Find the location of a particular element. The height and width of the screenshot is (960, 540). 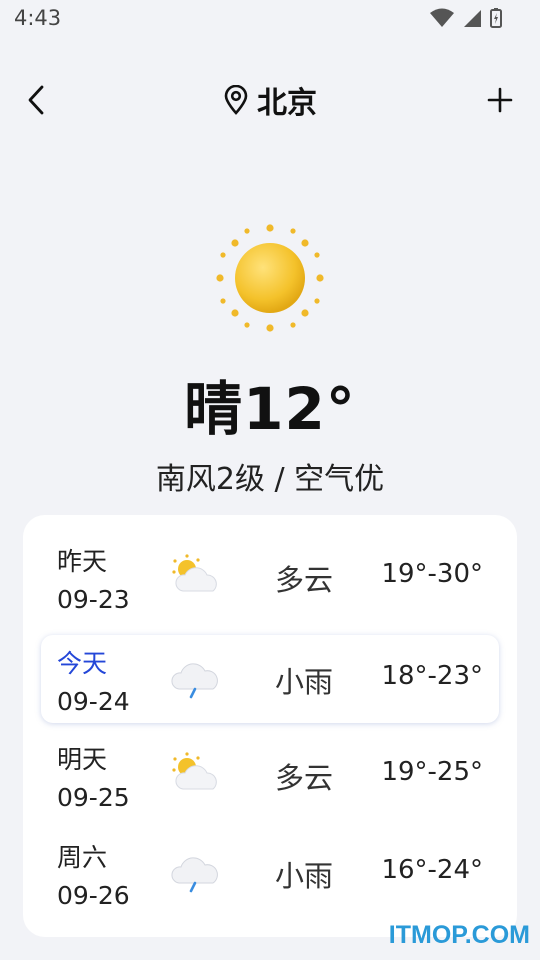

forecast-row-today: 今天 09-24 小雨 18°-23° is located at coordinates (270, 679).